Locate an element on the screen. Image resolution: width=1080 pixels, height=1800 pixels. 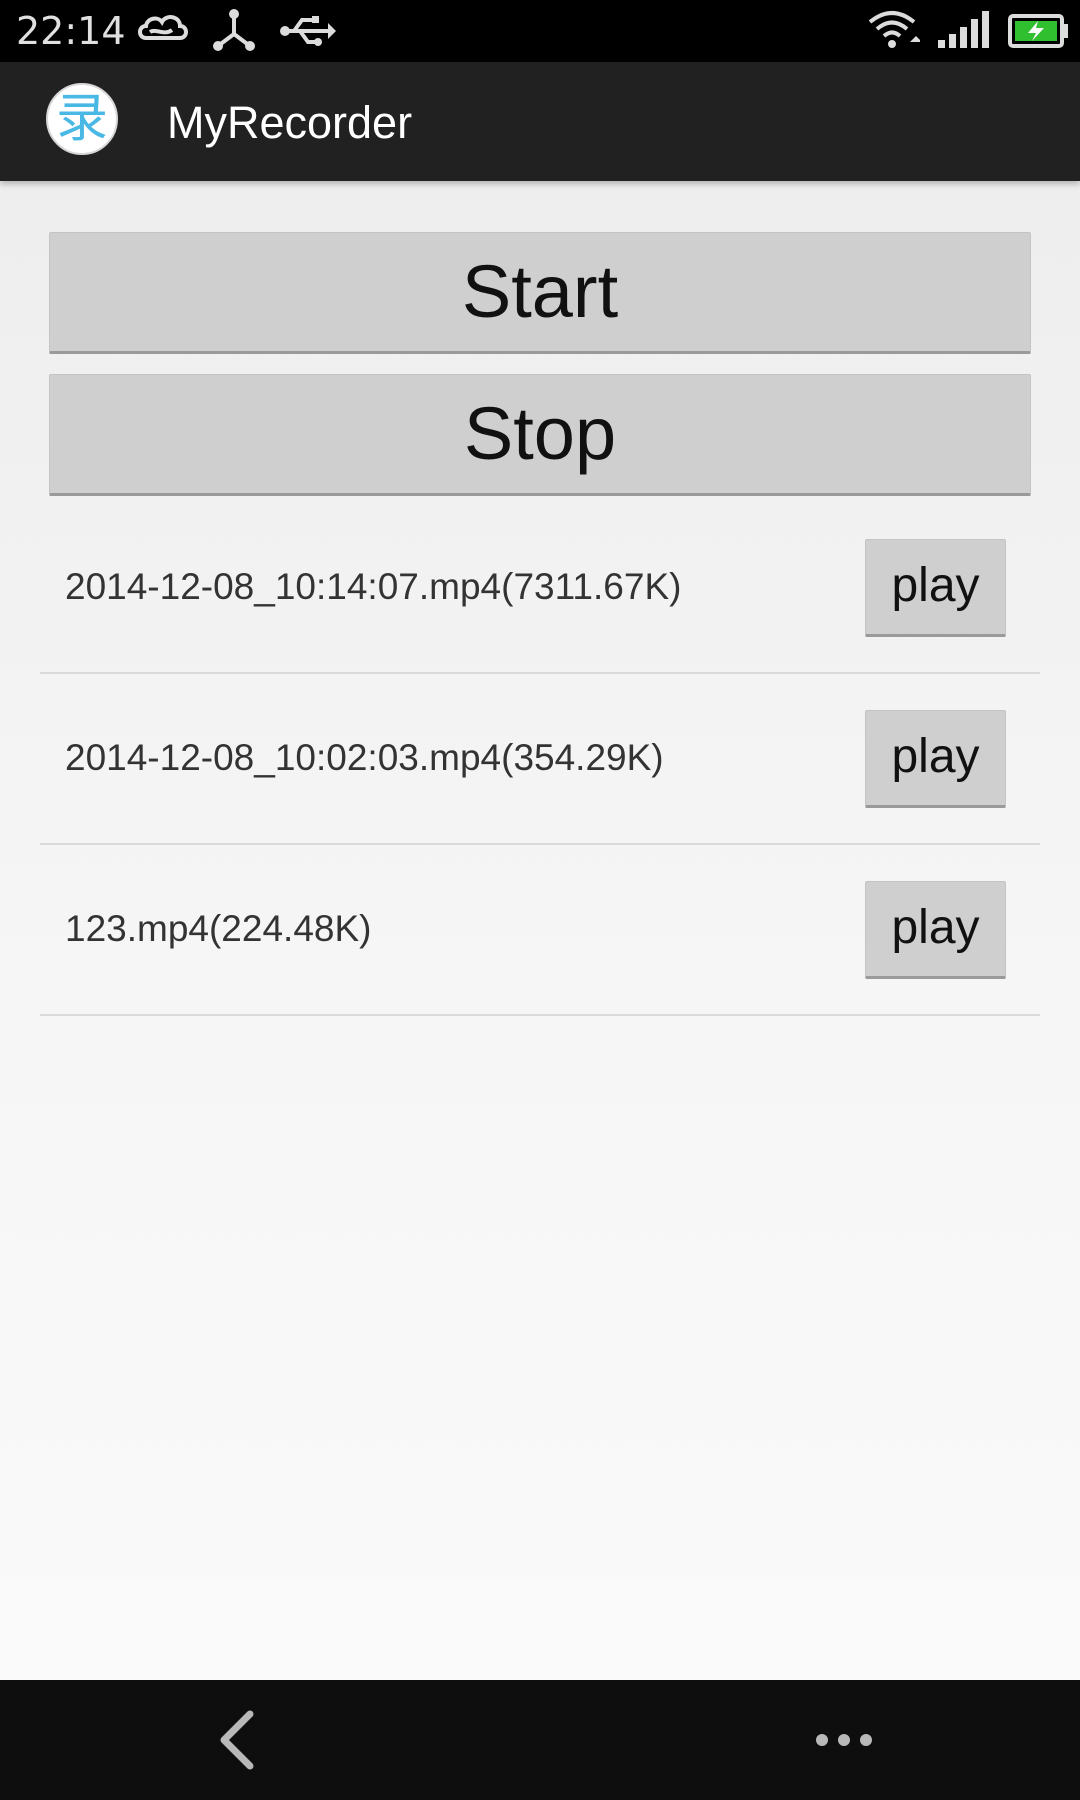
weather-cloud-icon is located at coordinates (163, 27).